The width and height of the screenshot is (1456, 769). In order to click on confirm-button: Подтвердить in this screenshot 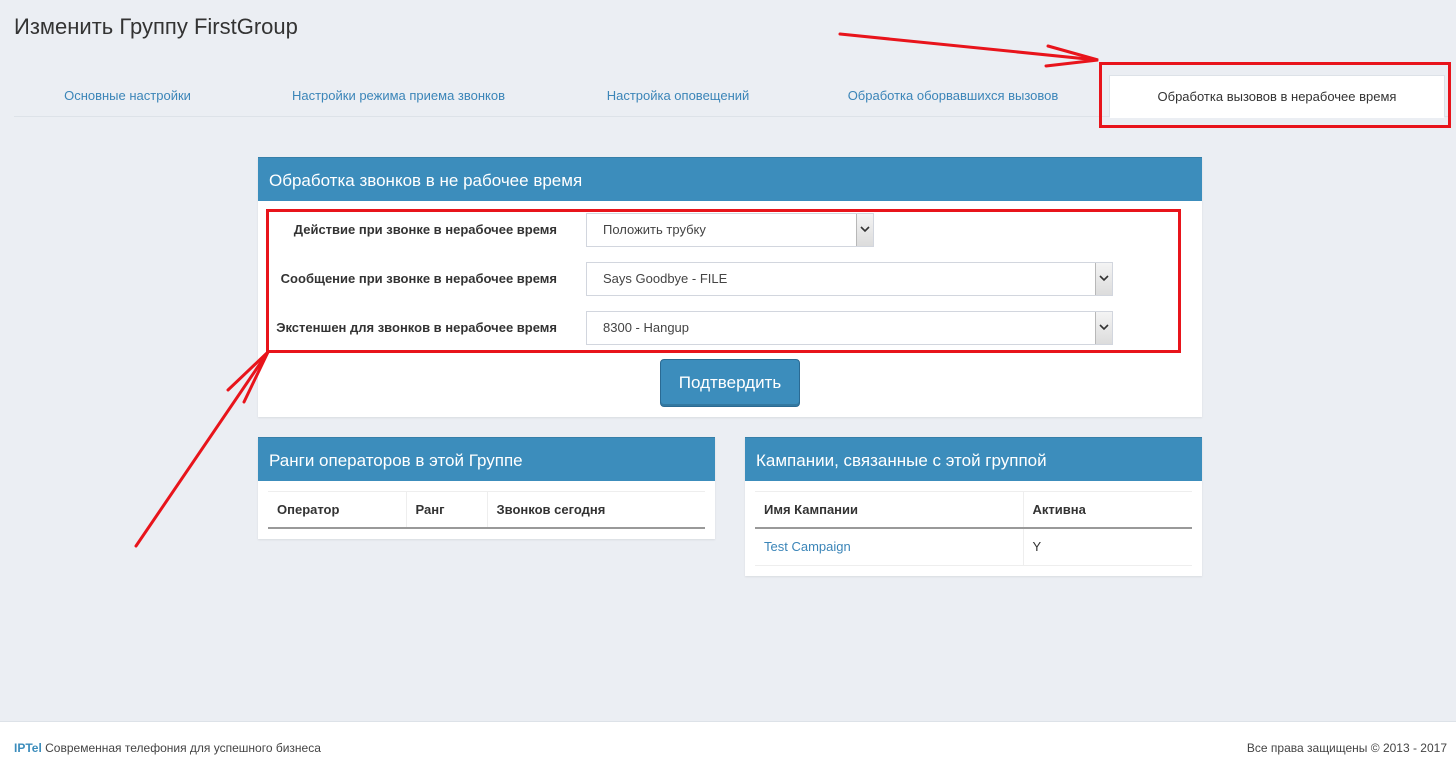, I will do `click(730, 383)`.